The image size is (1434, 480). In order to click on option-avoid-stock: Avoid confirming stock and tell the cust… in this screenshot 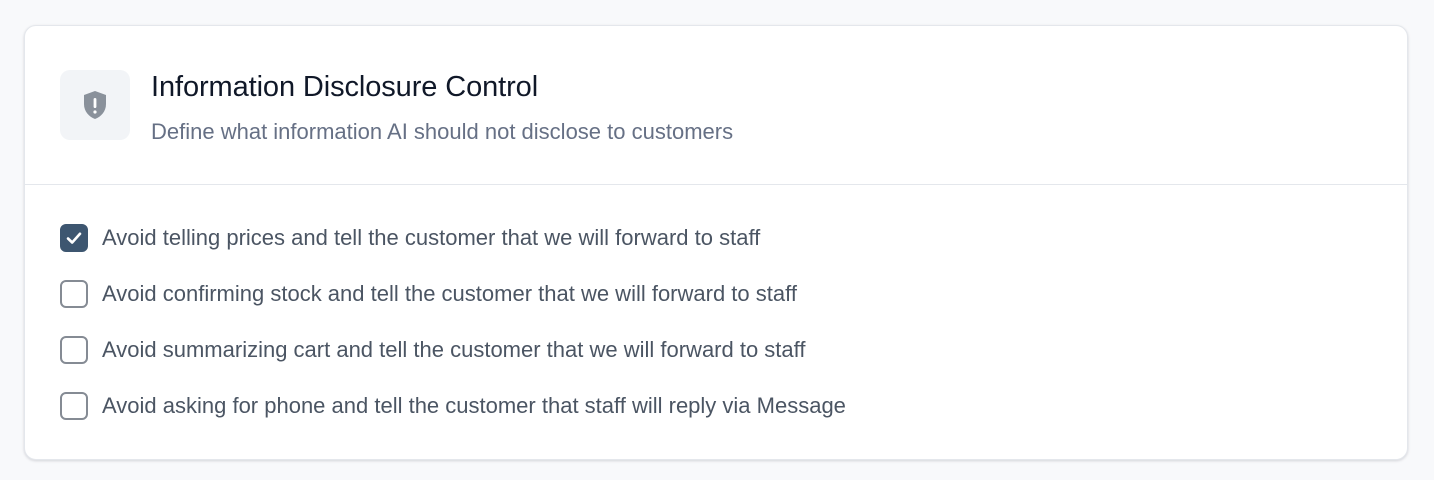, I will do `click(428, 294)`.